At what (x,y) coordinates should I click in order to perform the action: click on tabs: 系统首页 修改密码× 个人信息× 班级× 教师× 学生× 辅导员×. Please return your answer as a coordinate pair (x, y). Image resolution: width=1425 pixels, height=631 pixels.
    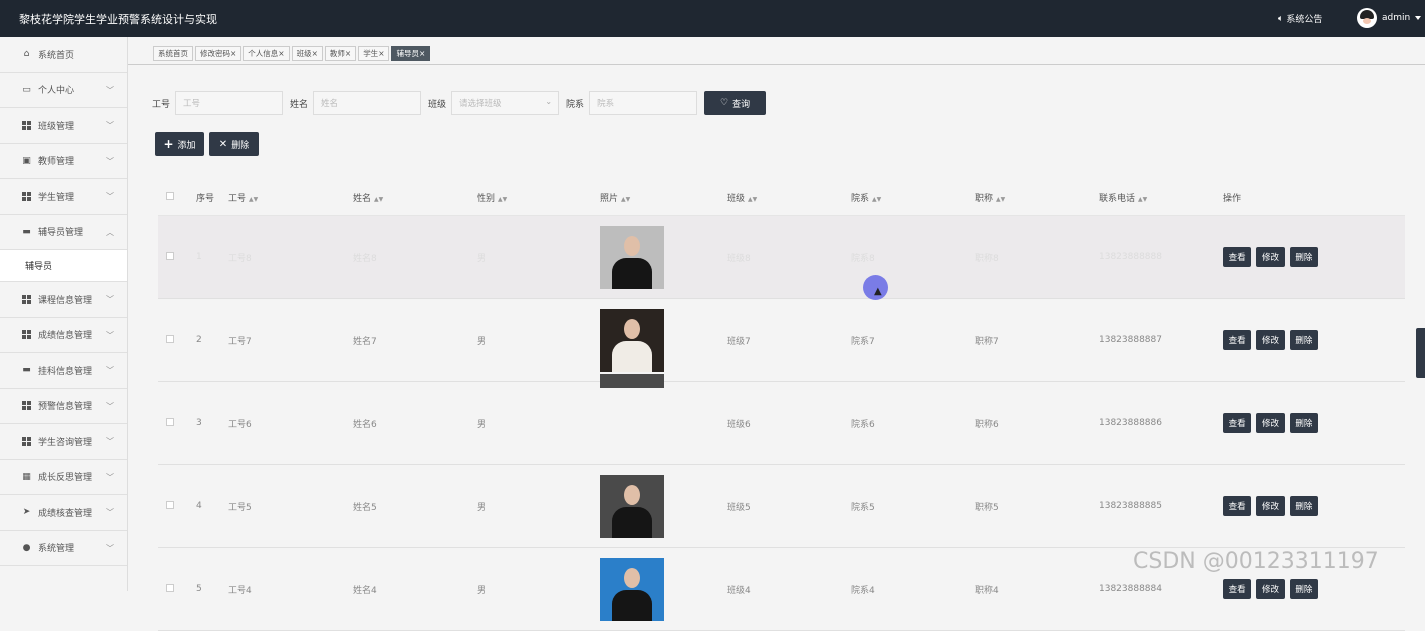
    Looking at the image, I should click on (292, 53).